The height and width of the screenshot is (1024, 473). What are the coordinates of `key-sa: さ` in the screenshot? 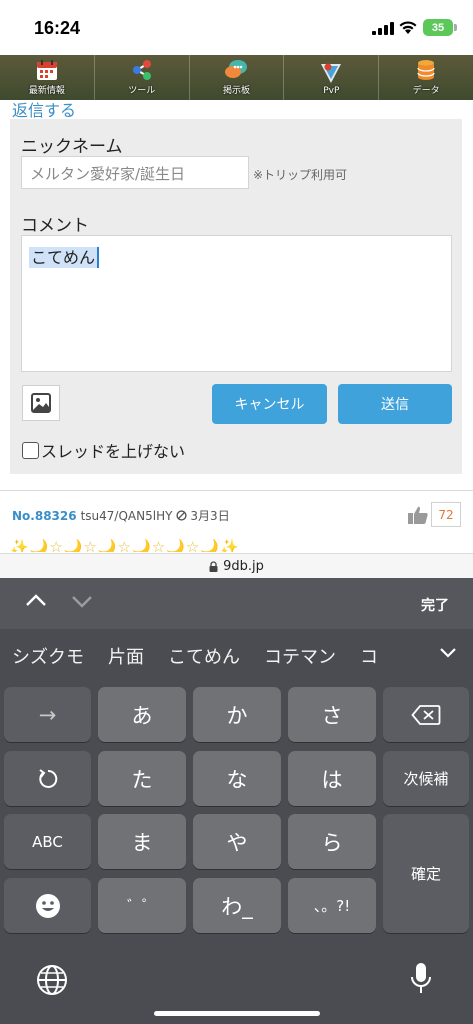 It's located at (332, 714).